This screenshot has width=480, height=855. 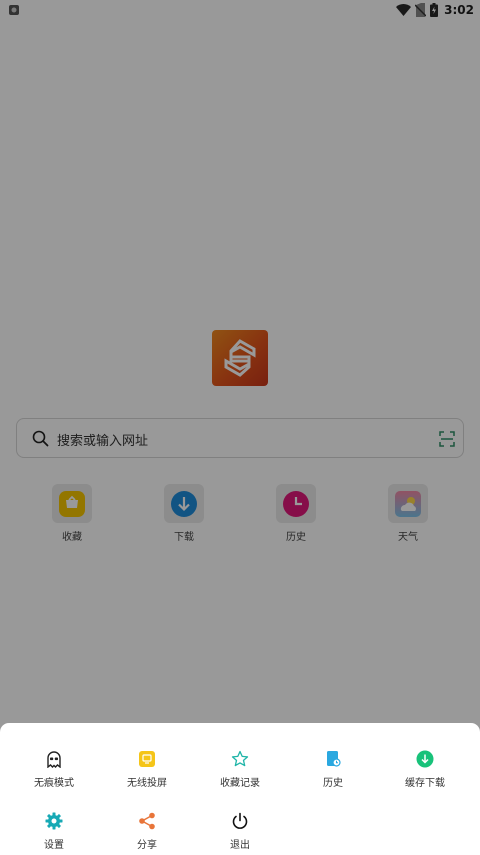 I want to click on menu-item-cache-download: 缓存下载, so click(x=425, y=775).